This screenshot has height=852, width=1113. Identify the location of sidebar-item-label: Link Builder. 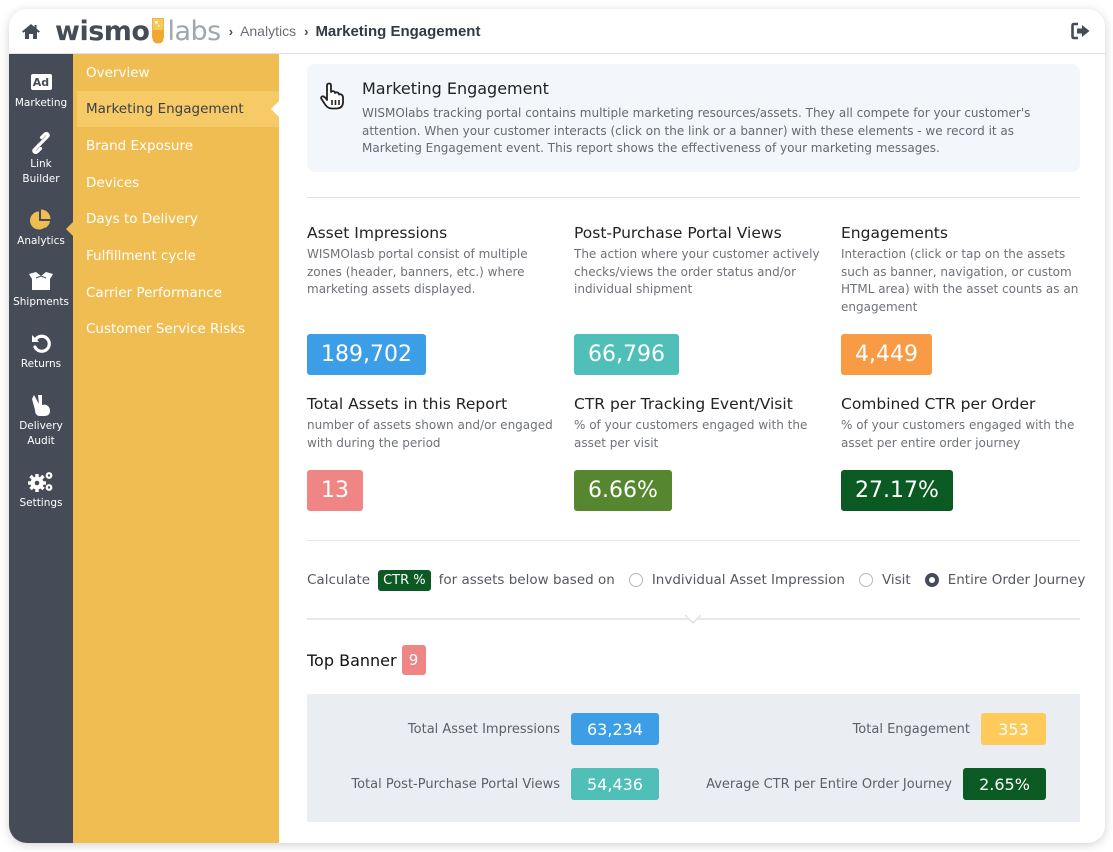
(40, 172).